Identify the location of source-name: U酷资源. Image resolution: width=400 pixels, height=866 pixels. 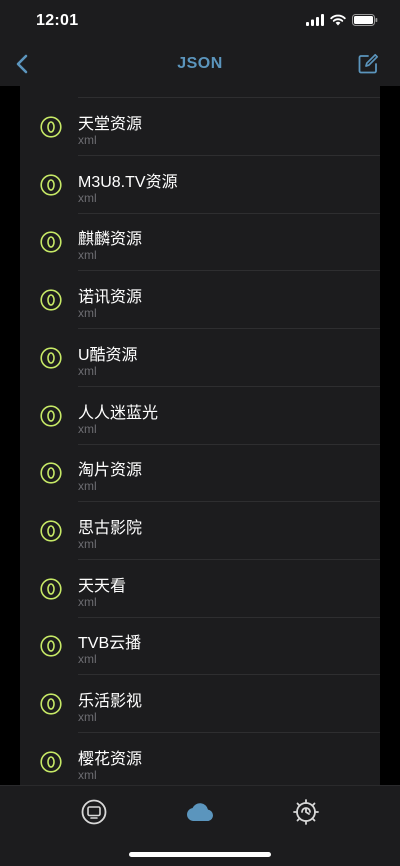
(108, 355).